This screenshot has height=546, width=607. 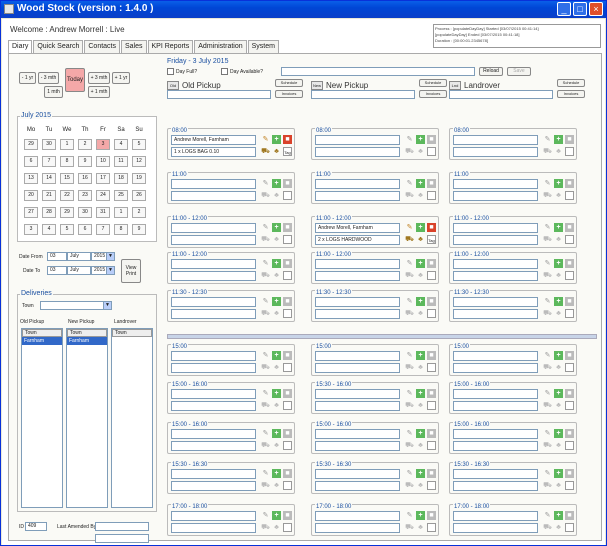 I want to click on calendar-day: 4, so click(x=121, y=144).